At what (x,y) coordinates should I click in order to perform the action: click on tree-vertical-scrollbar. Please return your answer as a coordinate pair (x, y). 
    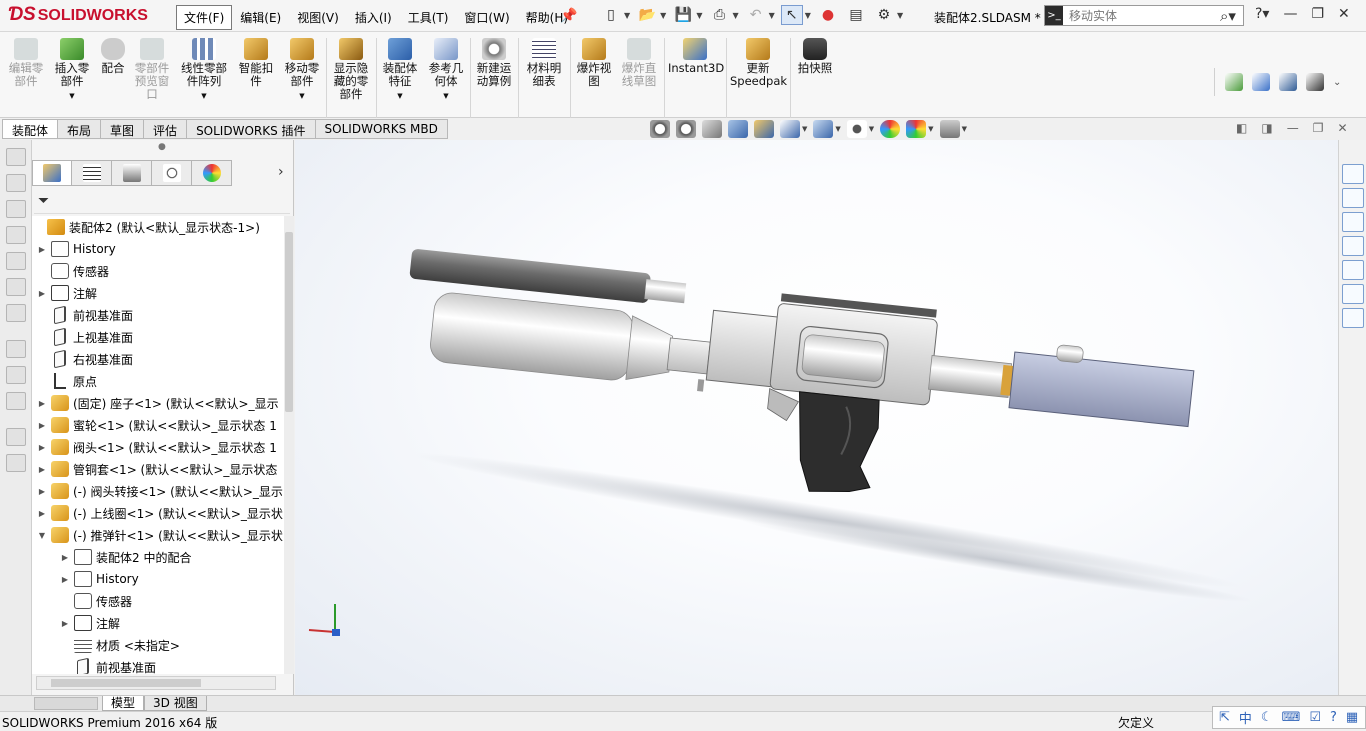
    Looking at the image, I should click on (289, 445).